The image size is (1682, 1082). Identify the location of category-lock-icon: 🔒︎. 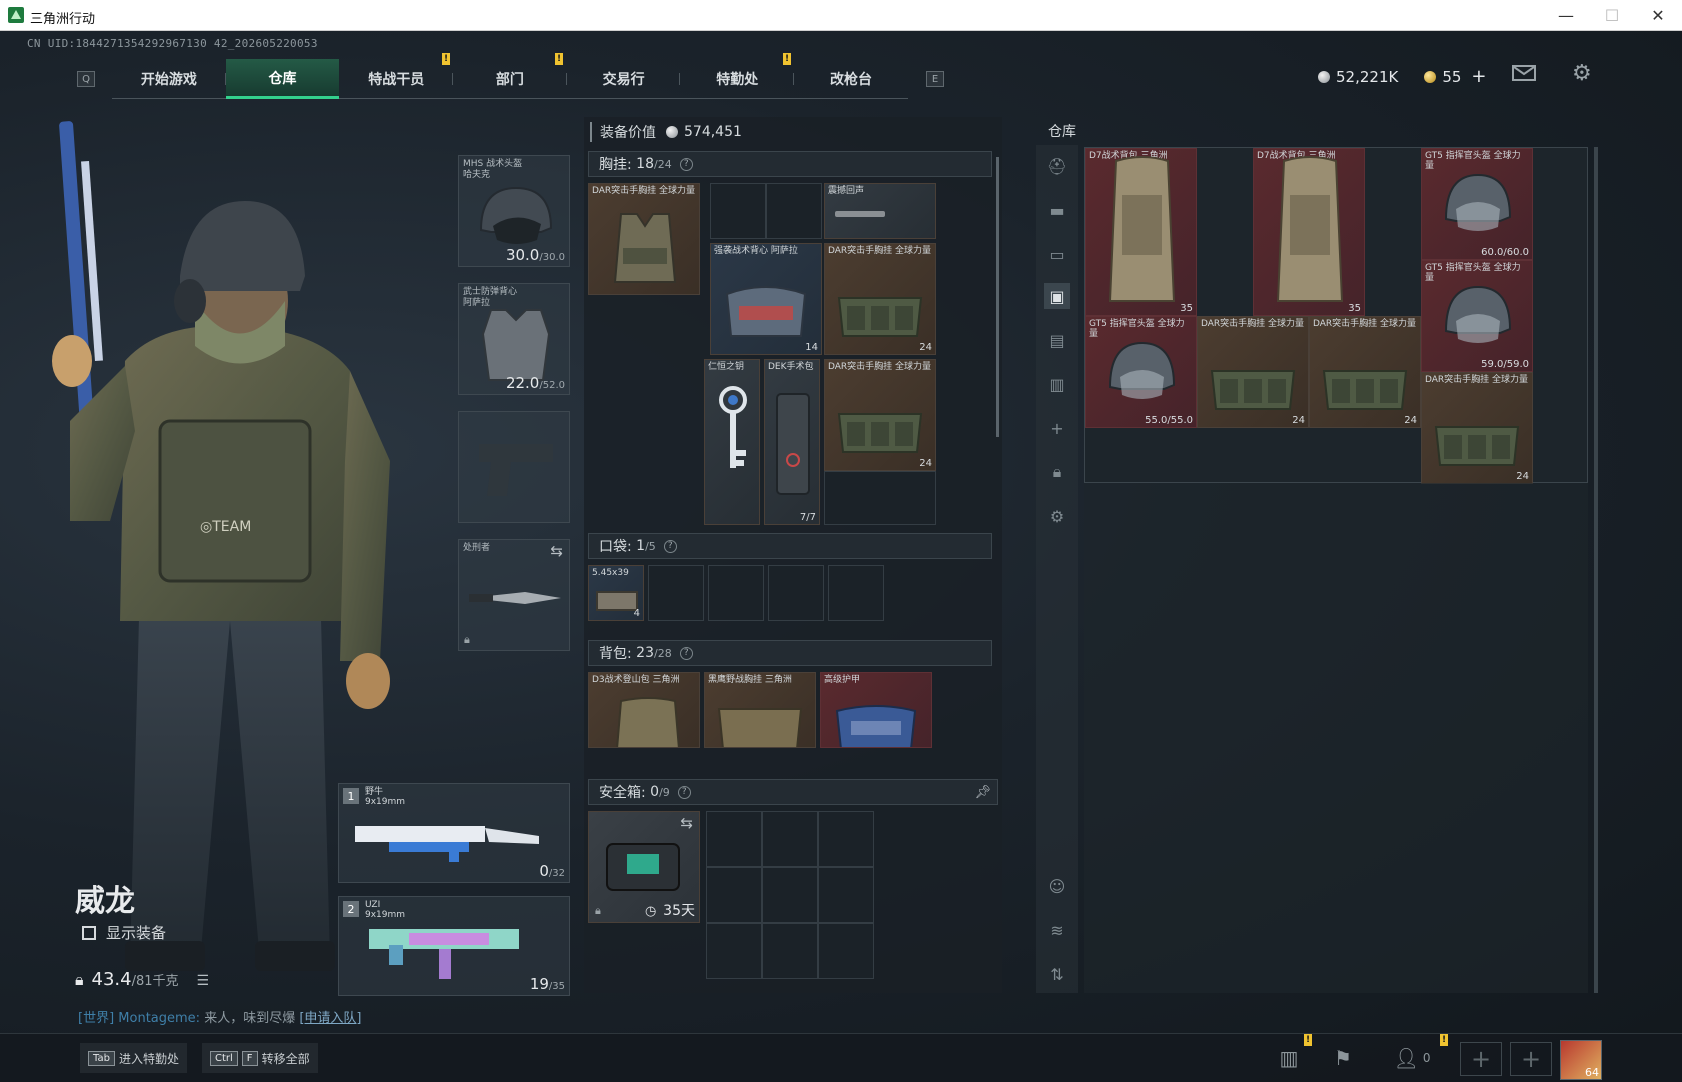
(1057, 472).